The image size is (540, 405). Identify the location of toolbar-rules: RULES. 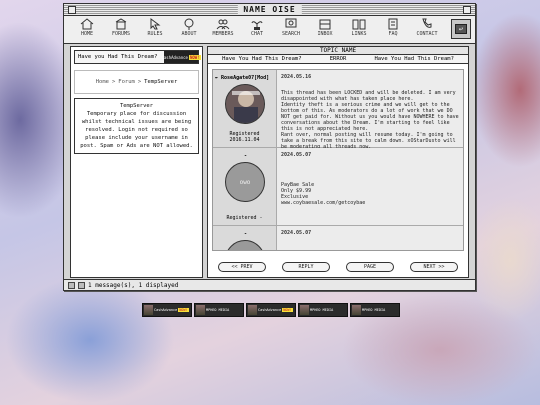
(155, 27).